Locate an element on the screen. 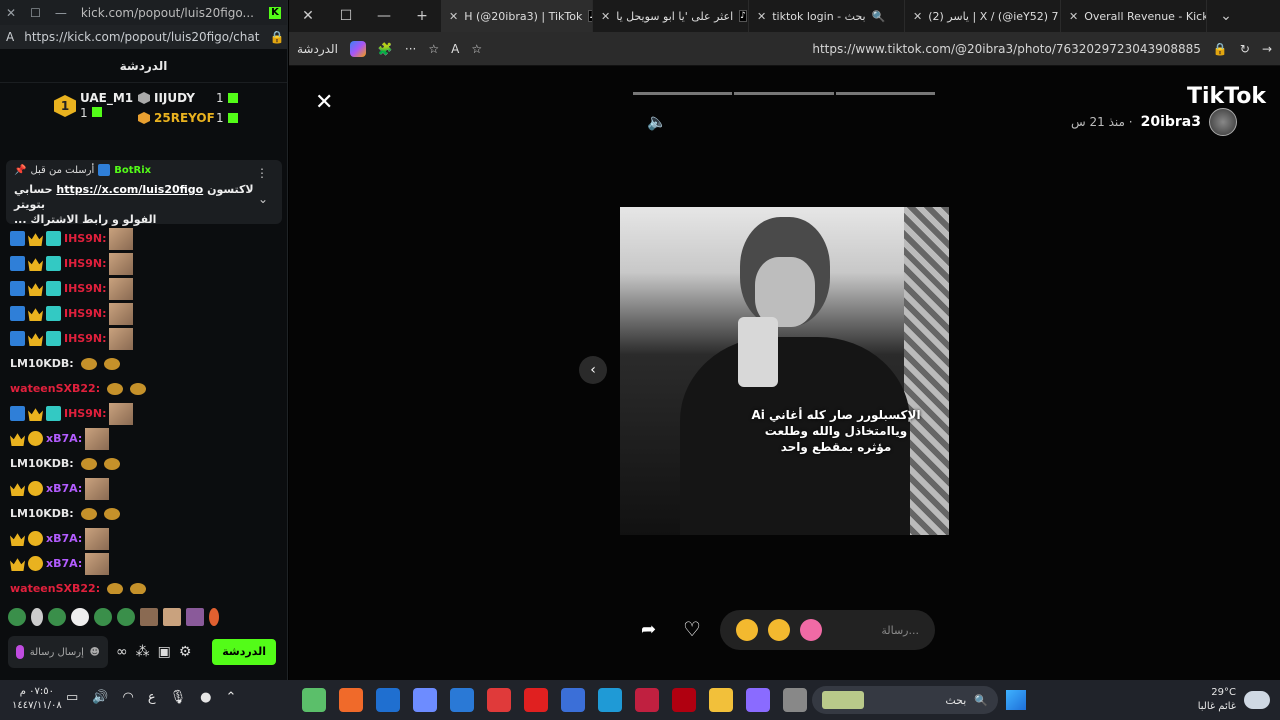 The image size is (1280, 720). emoji-flushed-icon is located at coordinates (747, 630).